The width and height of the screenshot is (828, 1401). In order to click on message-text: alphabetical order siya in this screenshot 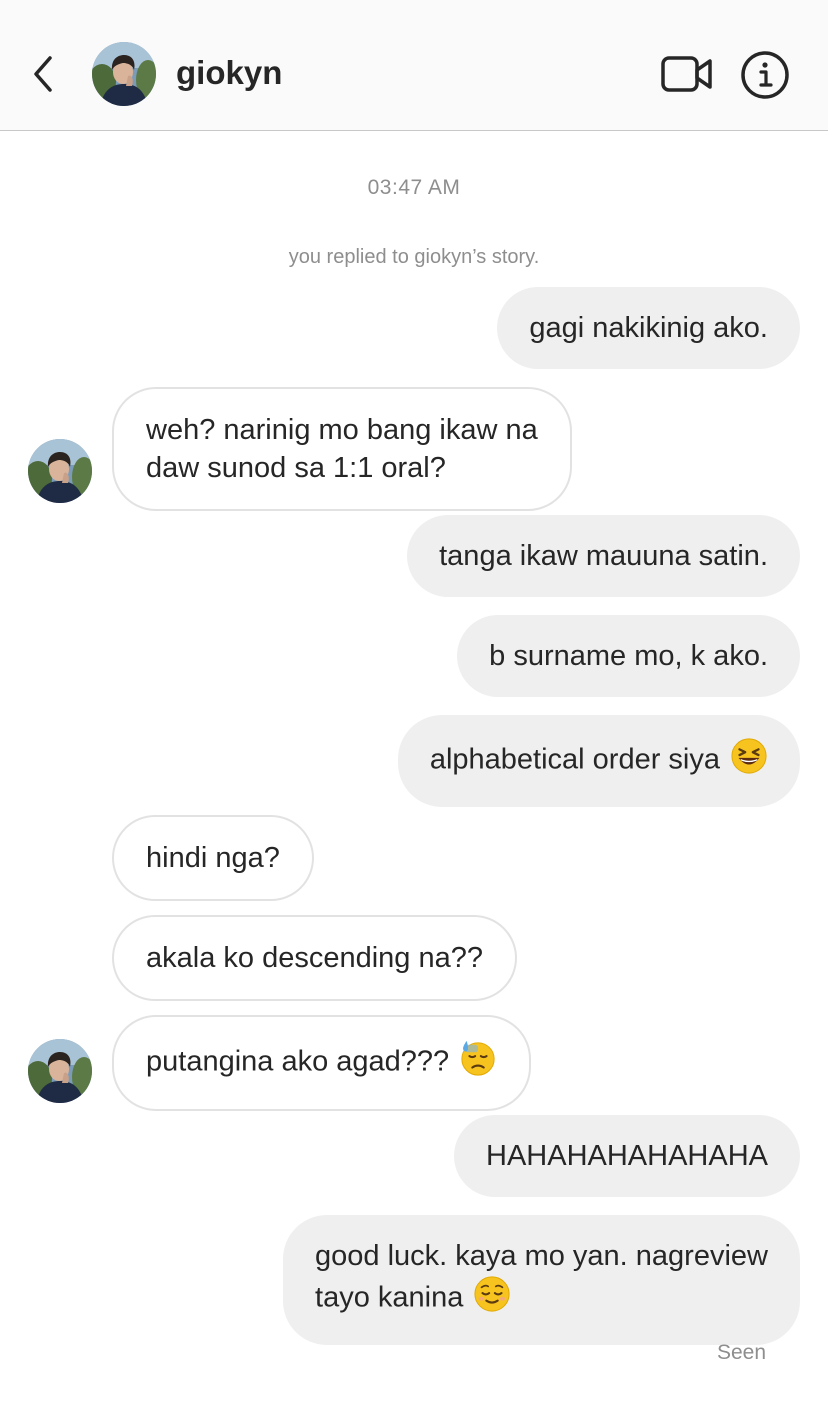, I will do `click(574, 759)`.